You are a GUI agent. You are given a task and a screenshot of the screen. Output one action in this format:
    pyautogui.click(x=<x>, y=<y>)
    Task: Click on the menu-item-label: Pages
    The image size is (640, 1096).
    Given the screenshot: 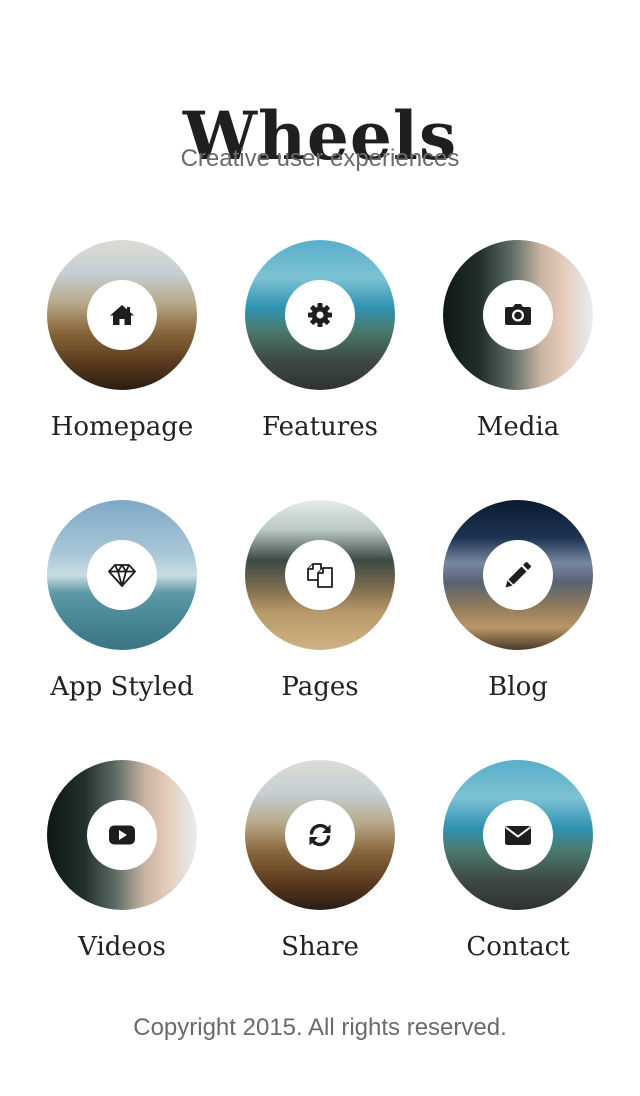 What is the action you would take?
    pyautogui.click(x=320, y=687)
    